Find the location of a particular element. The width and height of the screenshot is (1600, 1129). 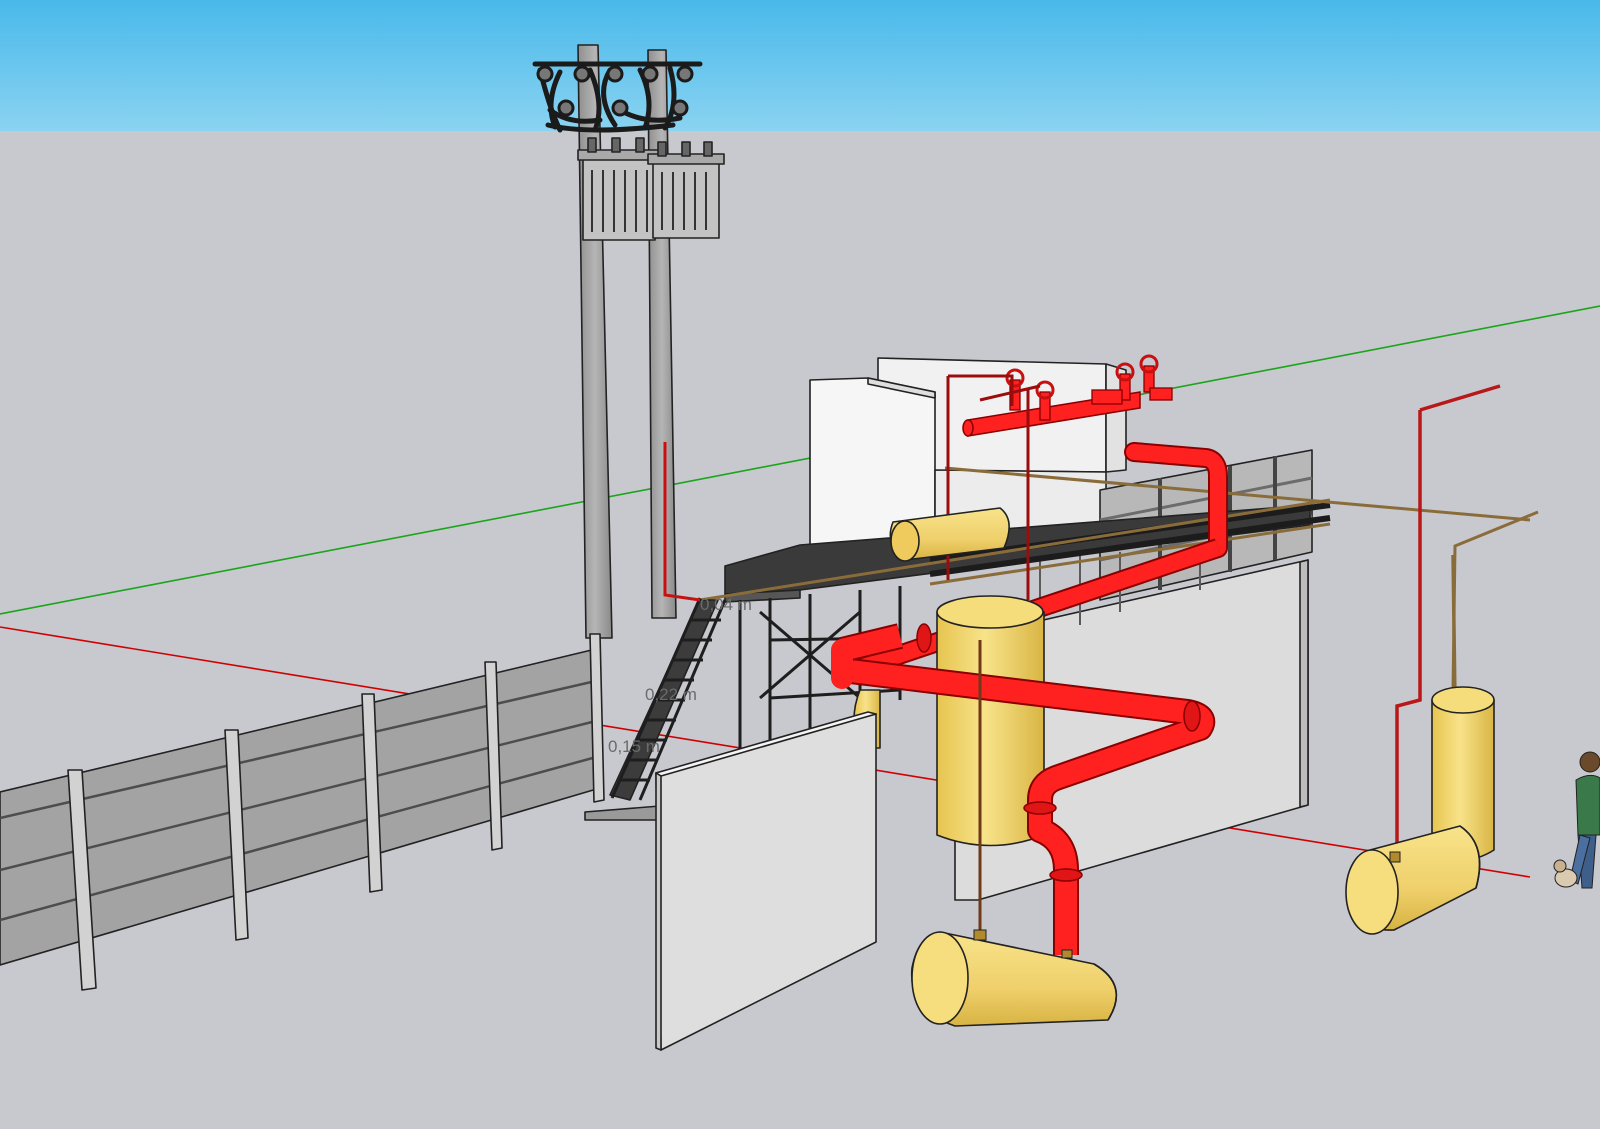

dimension-label-1: 0,04 m is located at coordinates (726, 604).